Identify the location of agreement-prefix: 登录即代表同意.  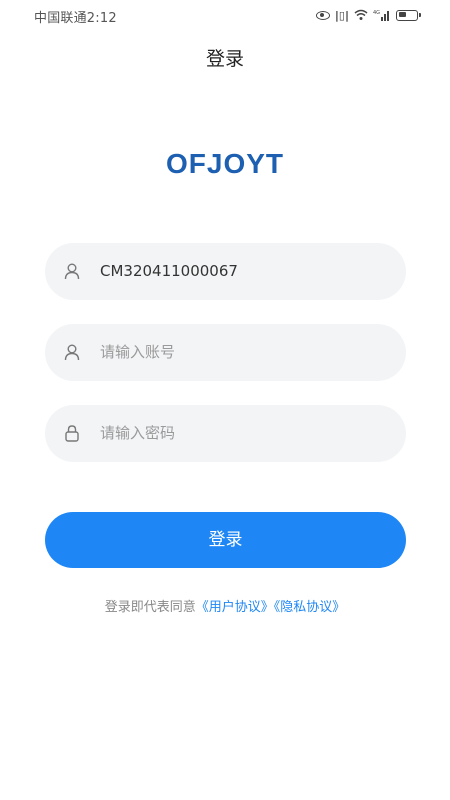
(150, 607).